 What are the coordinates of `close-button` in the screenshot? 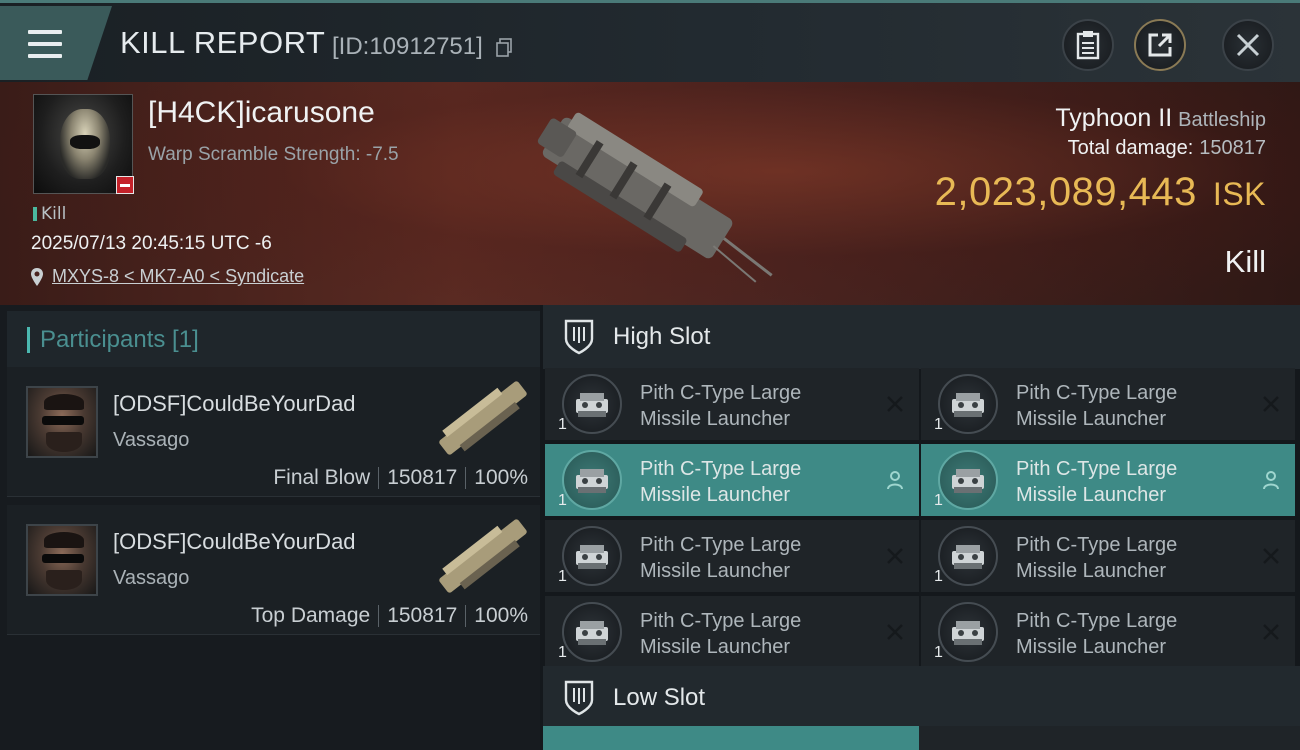 It's located at (1248, 45).